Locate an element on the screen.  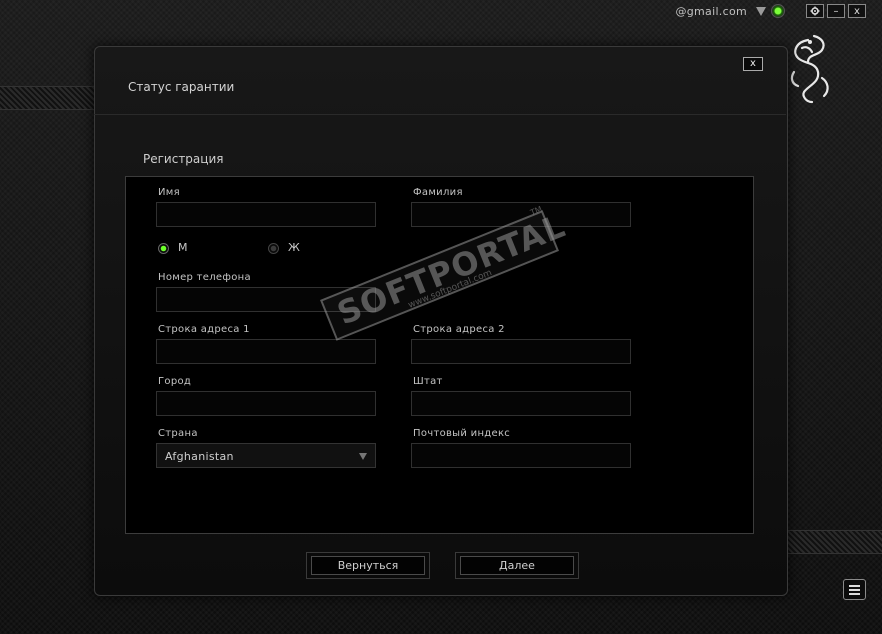
gear-icon is located at coordinates (815, 11).